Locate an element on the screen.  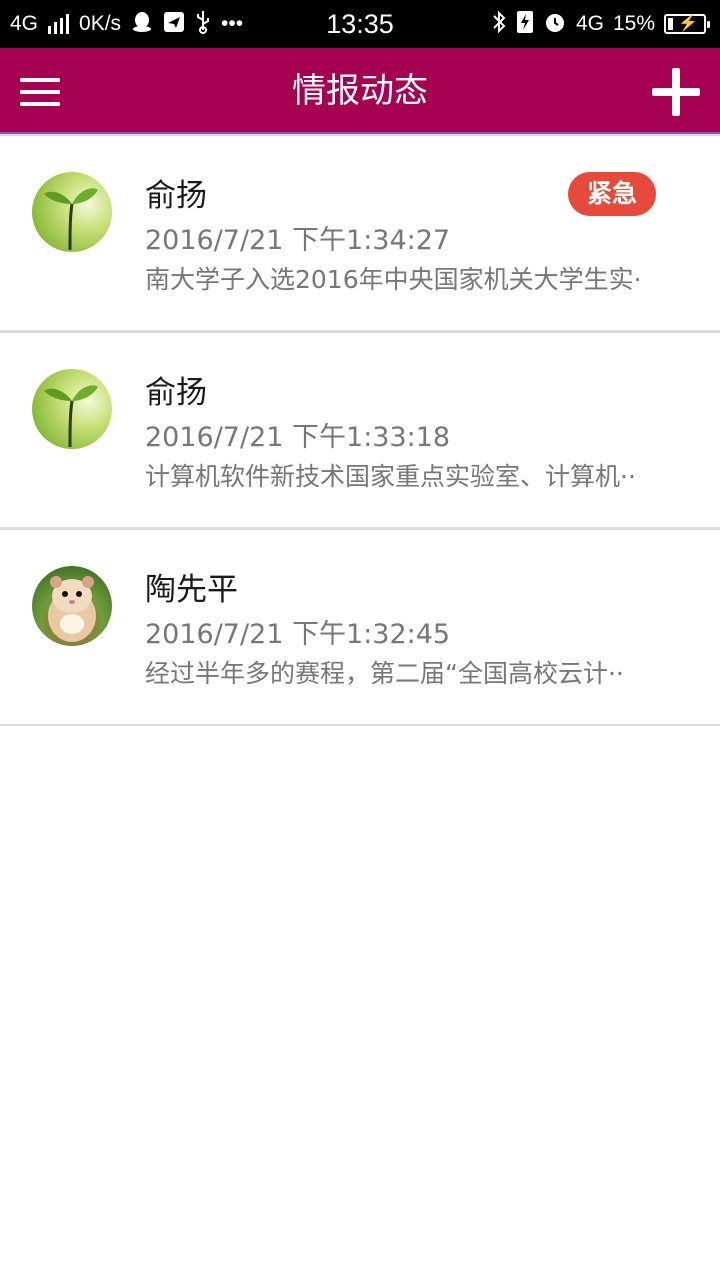
network-type-left: 4G is located at coordinates (24, 23).